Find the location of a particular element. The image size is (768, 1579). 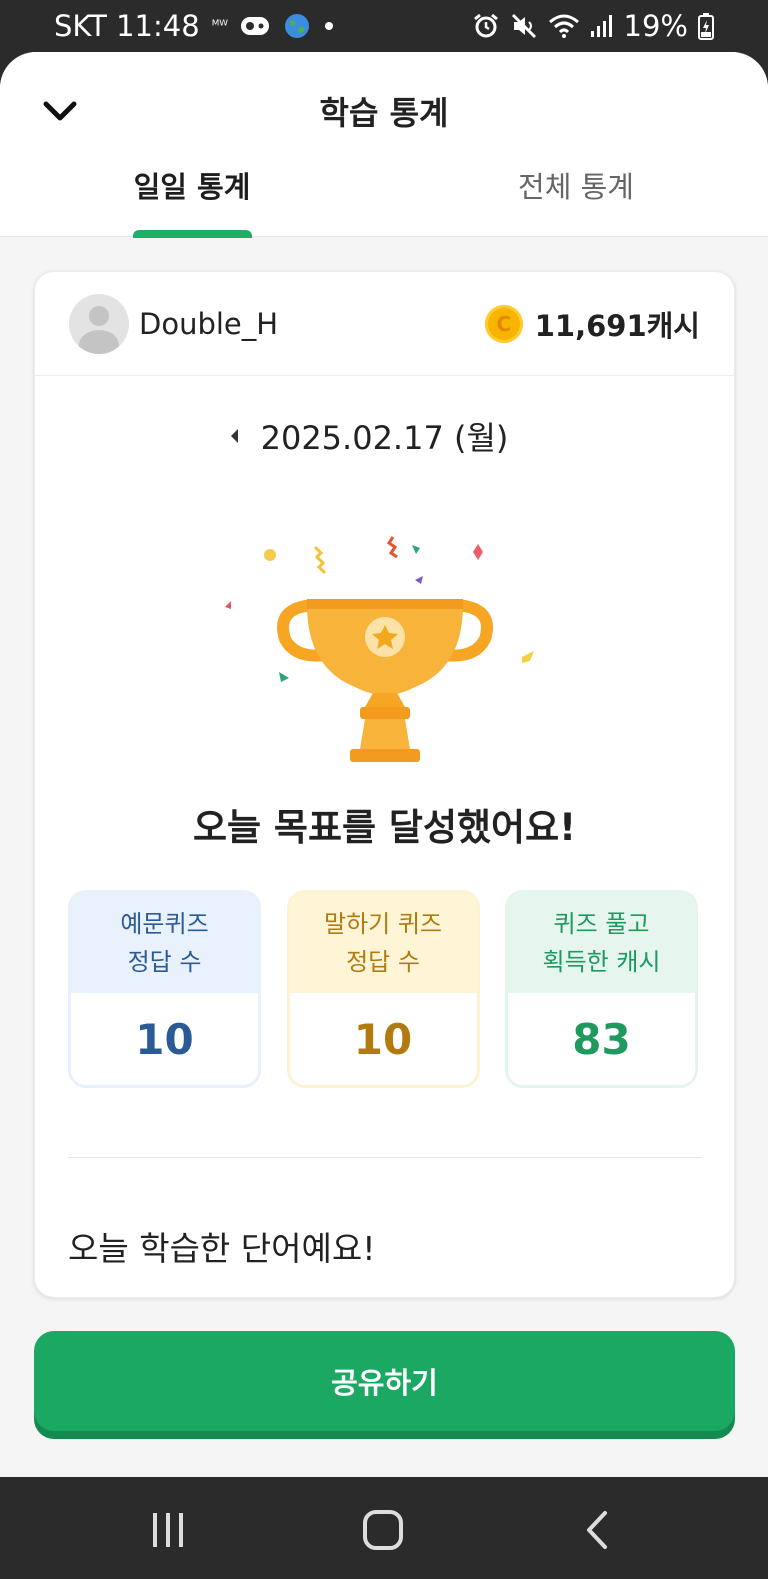

stat-speaking-quiz: 말하기 퀴즈 정답 수 10 is located at coordinates (383, 989).